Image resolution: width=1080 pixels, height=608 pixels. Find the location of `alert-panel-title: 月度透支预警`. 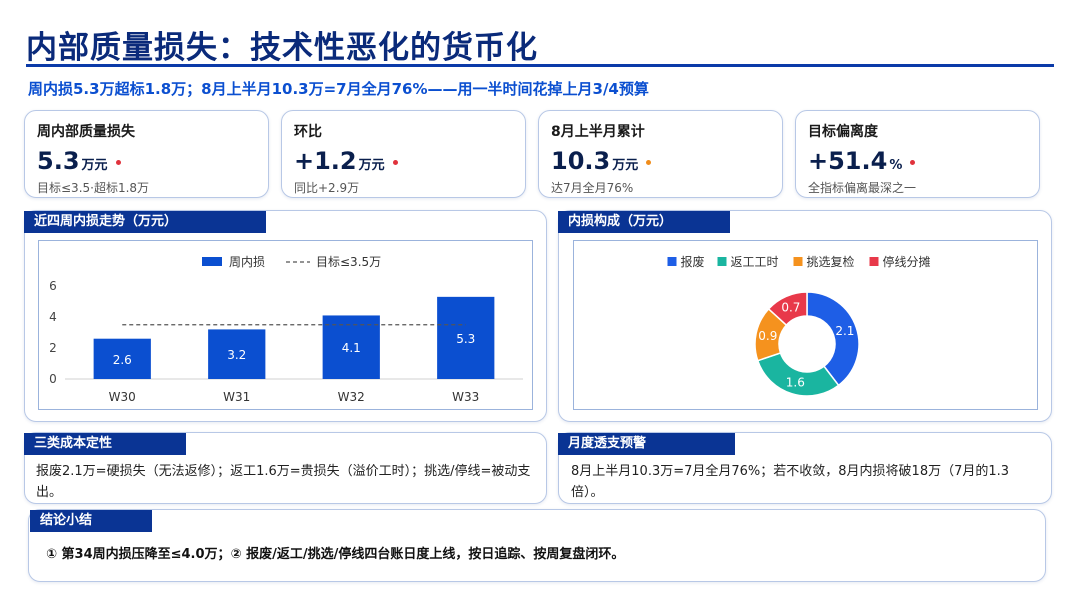

alert-panel-title: 月度透支预警 is located at coordinates (646, 444).